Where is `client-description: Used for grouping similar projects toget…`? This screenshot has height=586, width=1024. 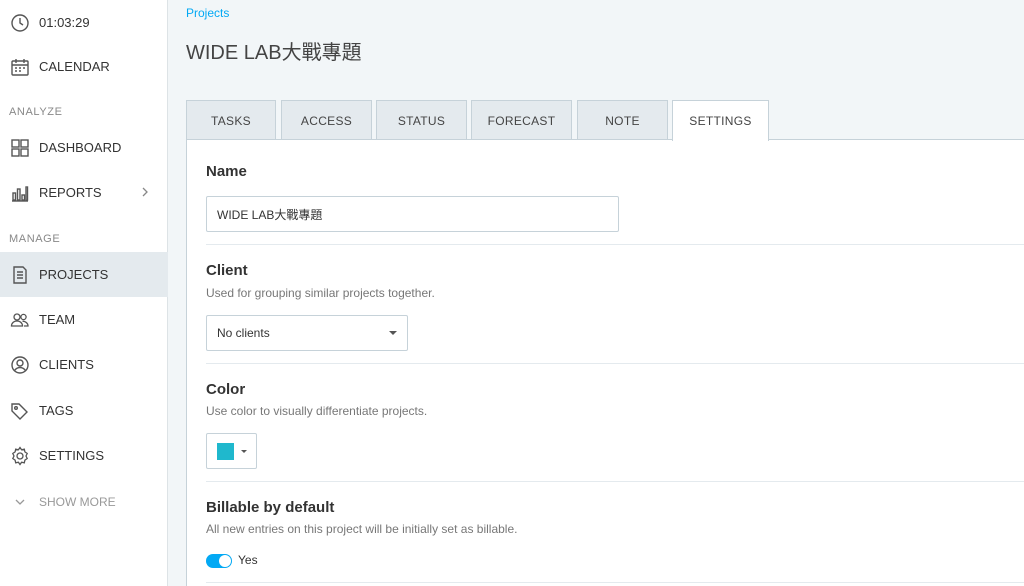 client-description: Used for grouping similar projects toget… is located at coordinates (320, 293).